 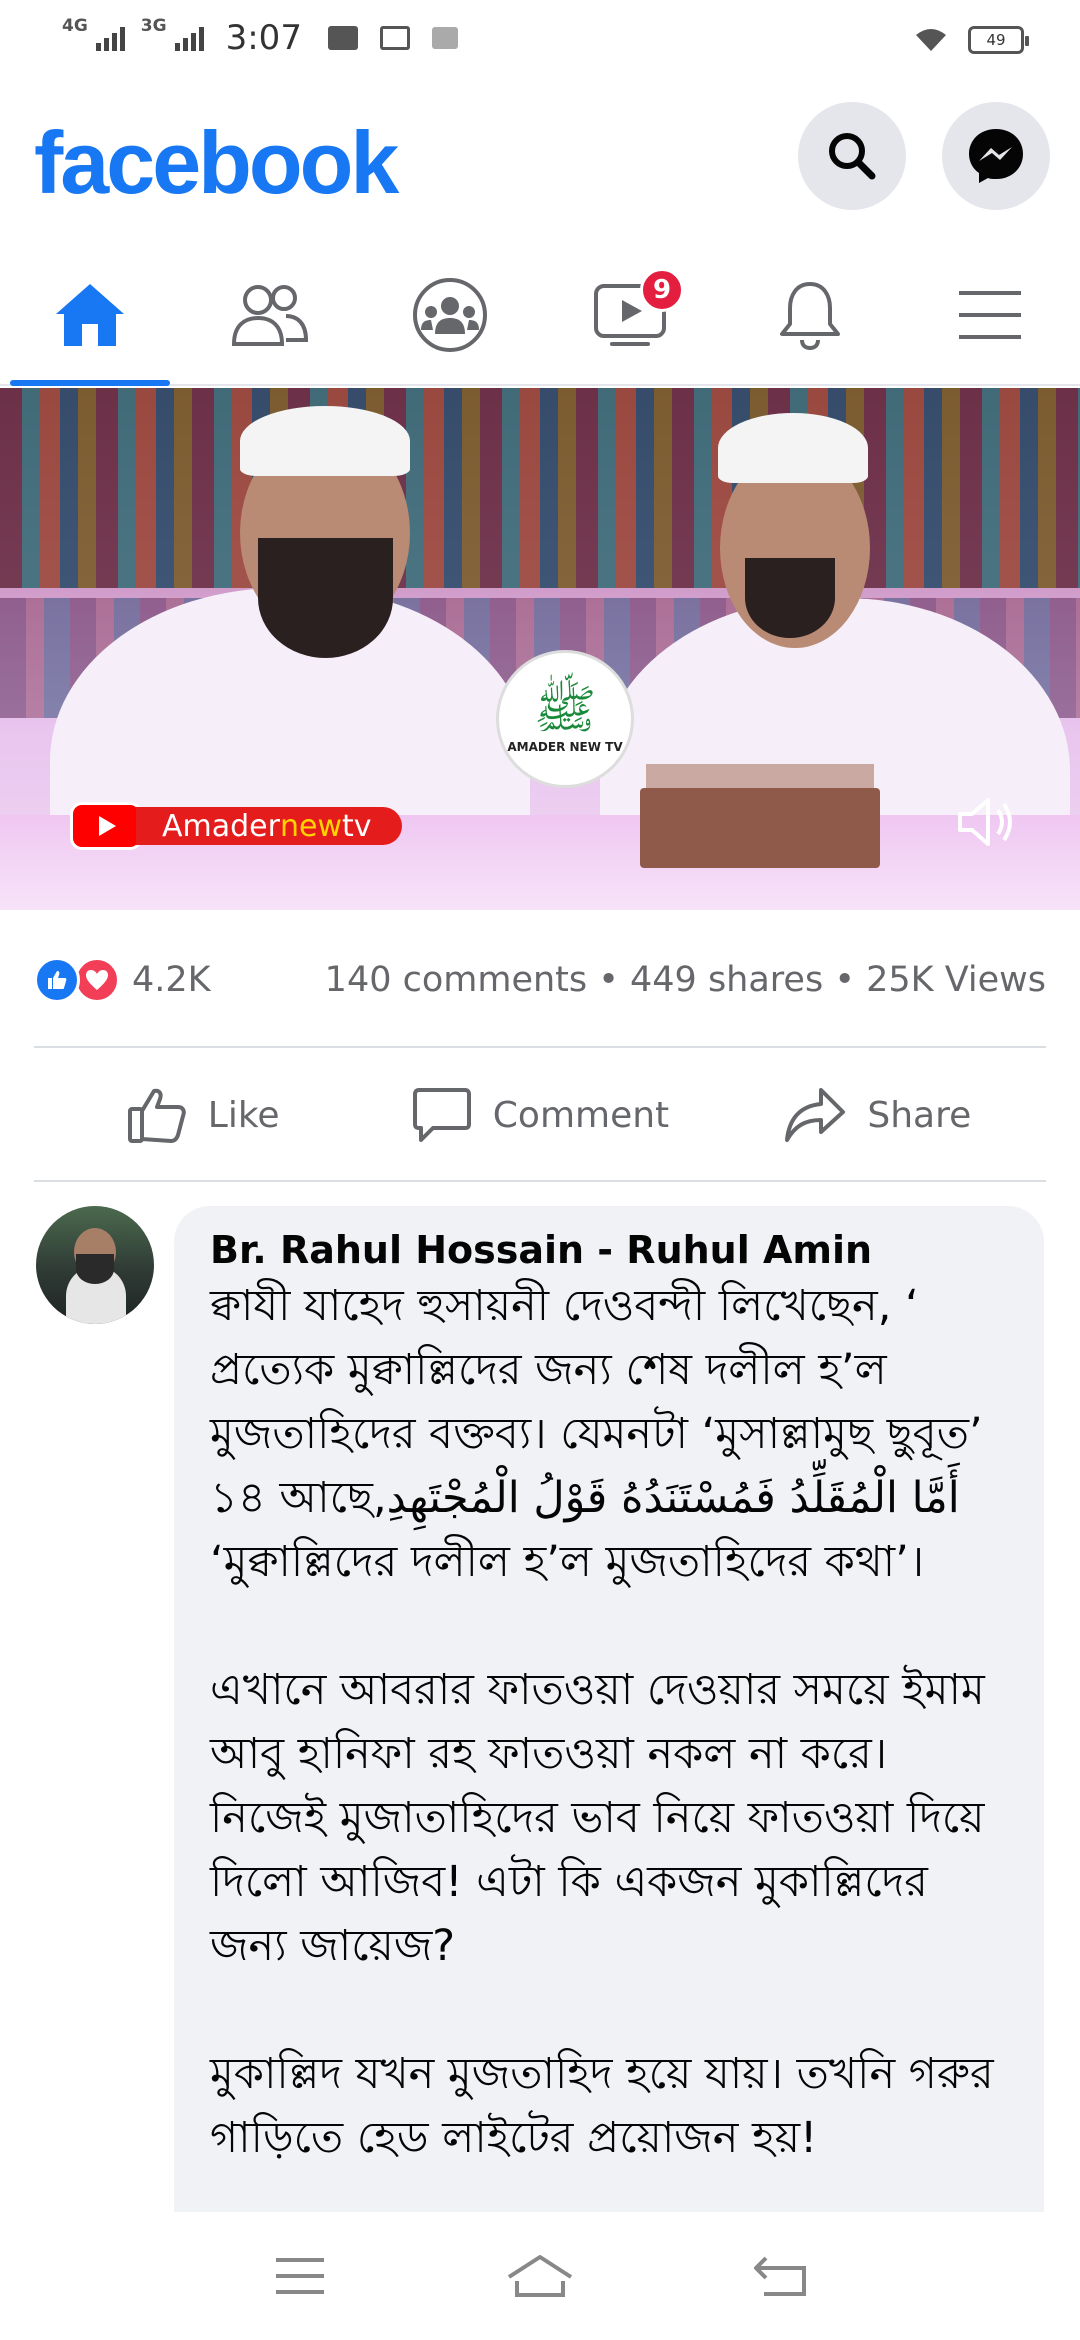 I want to click on signal-icon, so click(x=110, y=38).